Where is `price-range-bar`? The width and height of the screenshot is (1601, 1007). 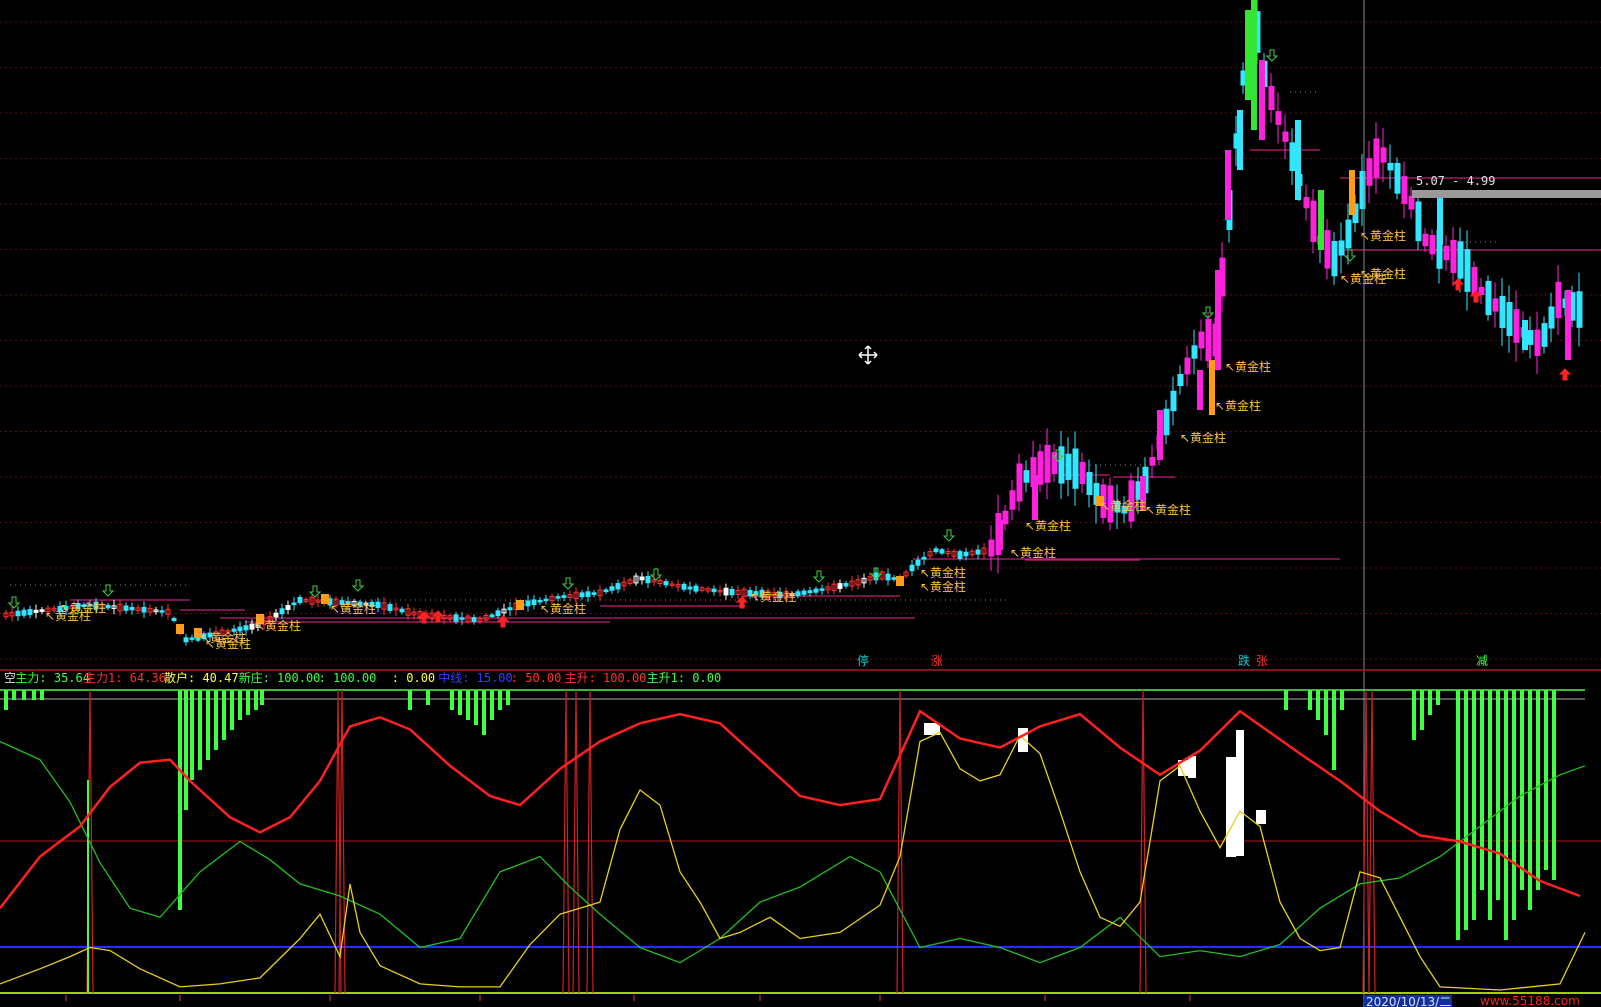
price-range-bar is located at coordinates (1506, 194).